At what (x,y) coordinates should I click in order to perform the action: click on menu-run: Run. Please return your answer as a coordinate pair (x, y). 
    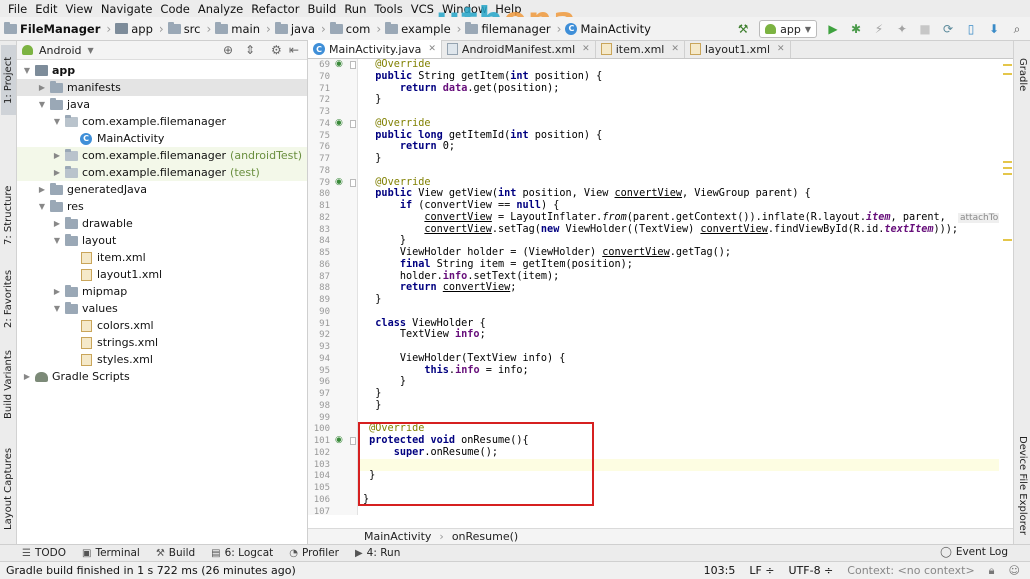
    Looking at the image, I should click on (355, 9).